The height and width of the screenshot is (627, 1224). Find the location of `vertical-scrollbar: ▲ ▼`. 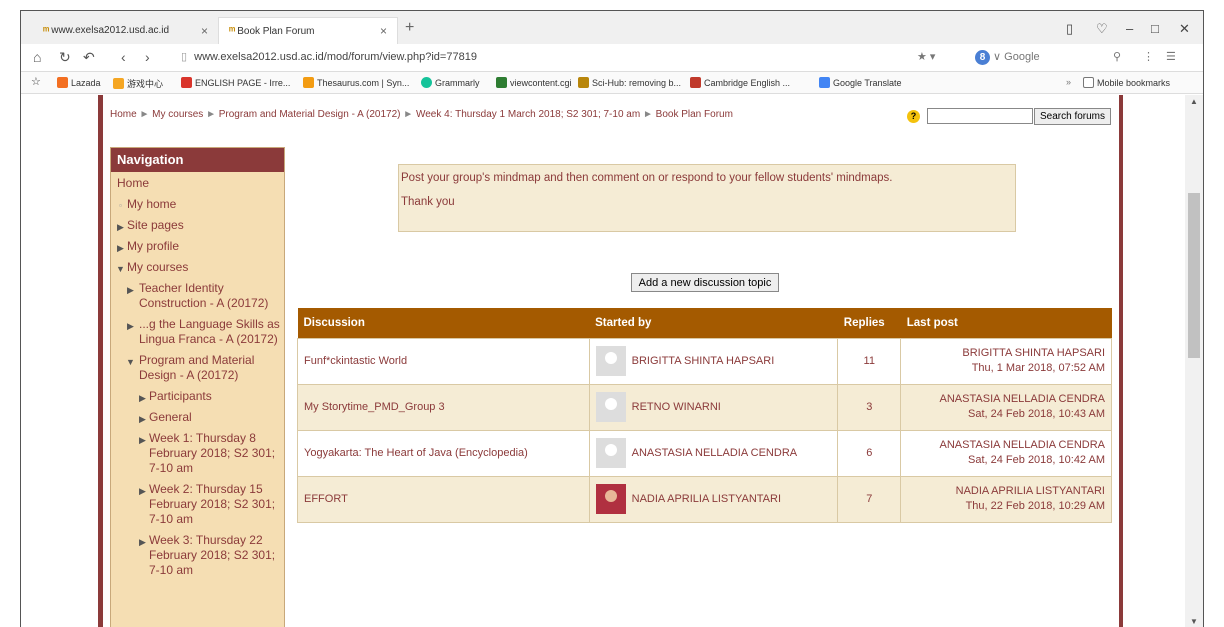

vertical-scrollbar: ▲ ▼ is located at coordinates (1194, 361).